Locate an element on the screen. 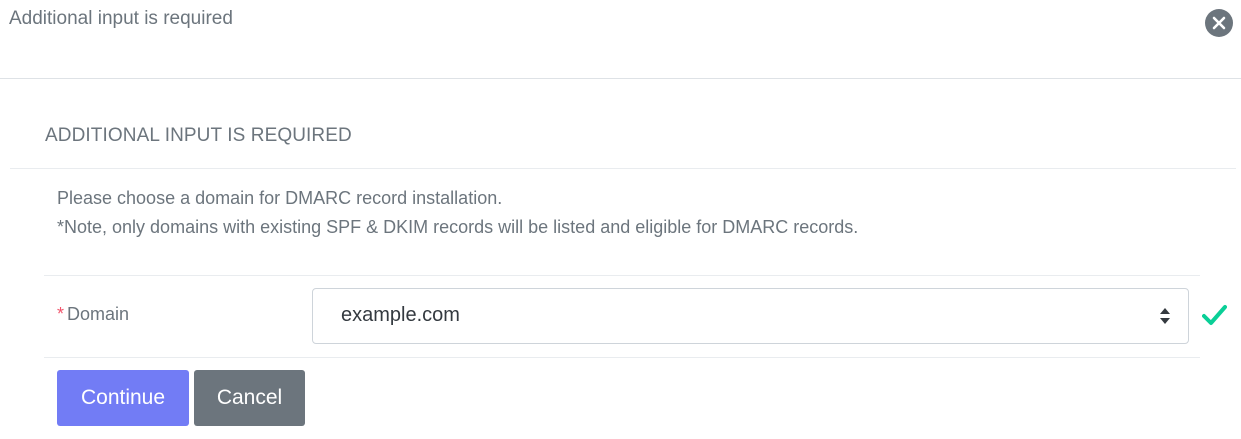 The image size is (1241, 439). form-row-divider-top is located at coordinates (622, 275).